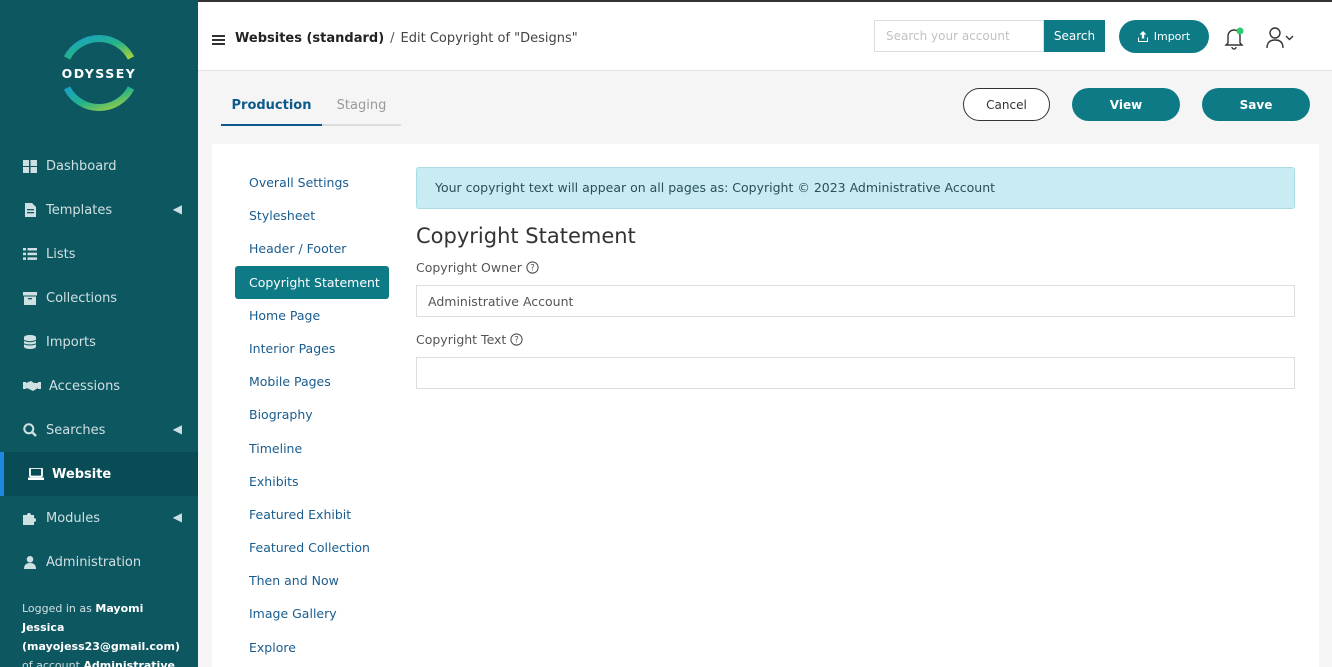 The image size is (1332, 667). What do you see at coordinates (61, 254) in the screenshot?
I see `sidebar-item-label: Lists` at bounding box center [61, 254].